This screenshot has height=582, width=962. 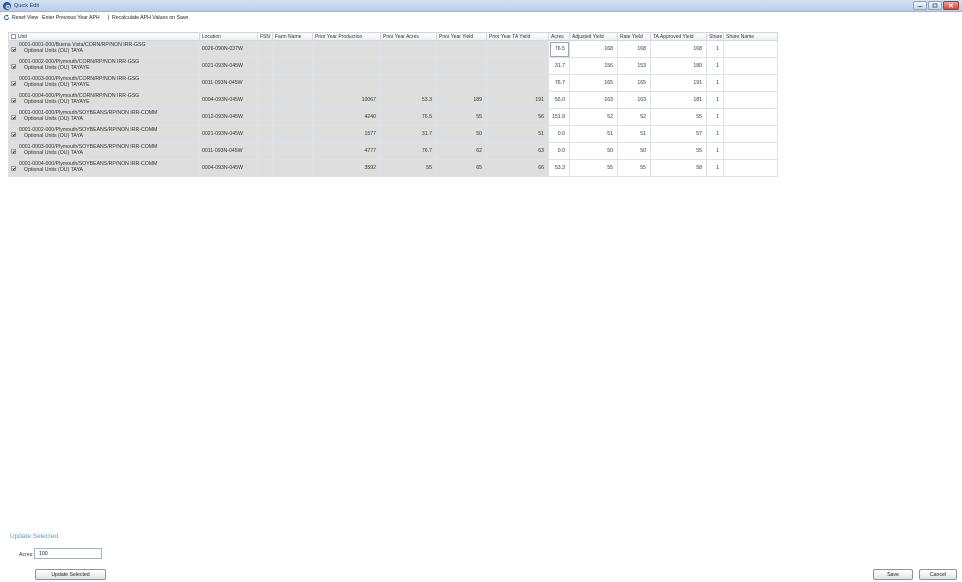 What do you see at coordinates (678, 134) in the screenshot?
I see `ta-approved-yield-cell: 57` at bounding box center [678, 134].